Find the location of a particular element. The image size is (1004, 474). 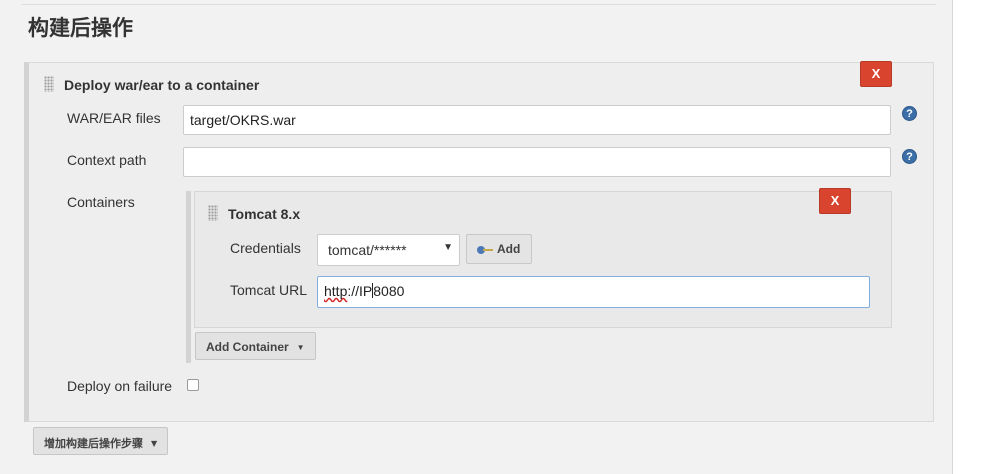

add-post-build-step-label: 增加构建后操作步骤 is located at coordinates (93, 443).